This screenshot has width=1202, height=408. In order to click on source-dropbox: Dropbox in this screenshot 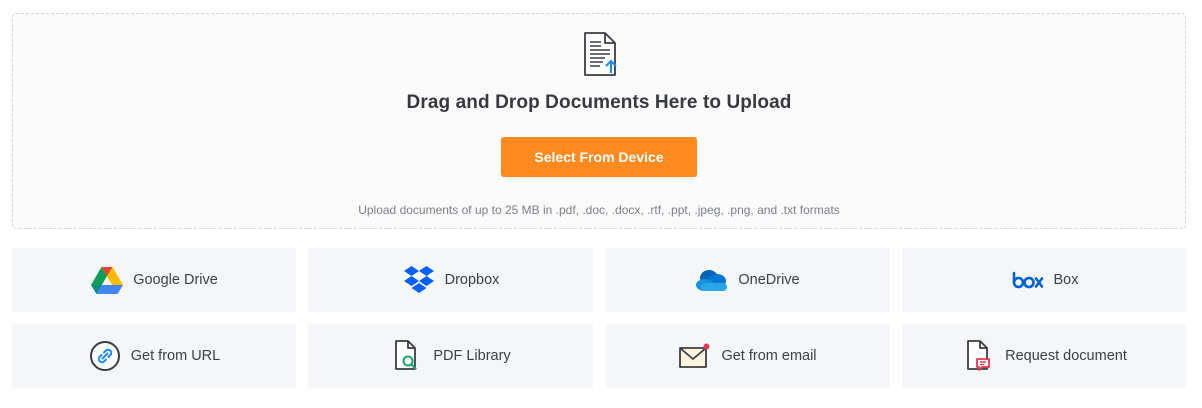, I will do `click(450, 280)`.